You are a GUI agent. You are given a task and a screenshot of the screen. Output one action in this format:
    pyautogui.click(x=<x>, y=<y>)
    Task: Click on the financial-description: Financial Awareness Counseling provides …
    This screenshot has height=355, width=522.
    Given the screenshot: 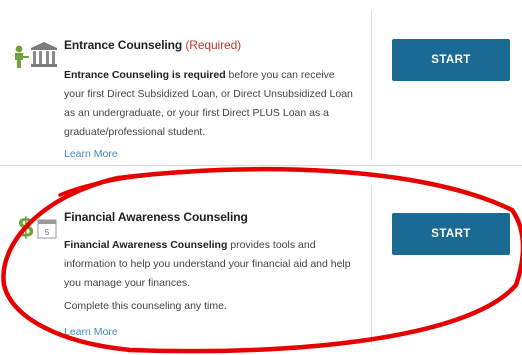 What is the action you would take?
    pyautogui.click(x=209, y=264)
    